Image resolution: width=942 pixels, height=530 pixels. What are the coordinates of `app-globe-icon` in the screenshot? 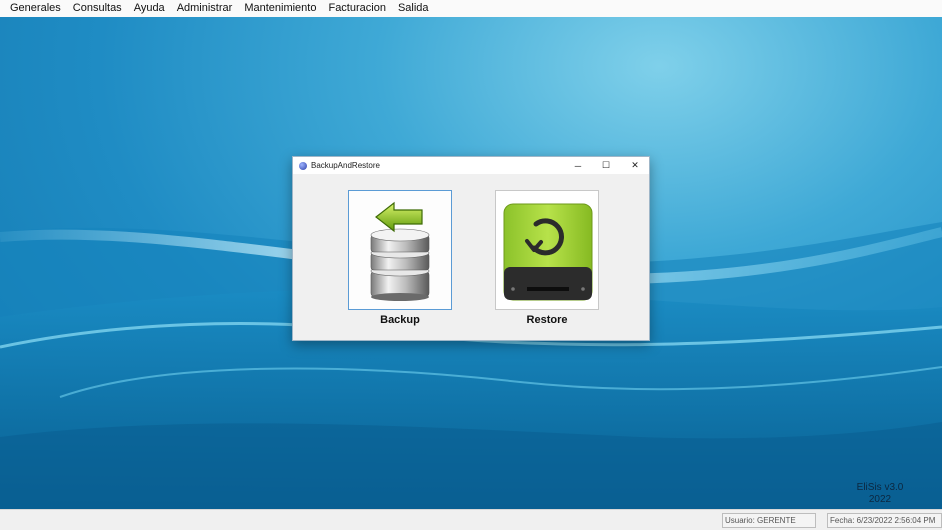 It's located at (303, 165).